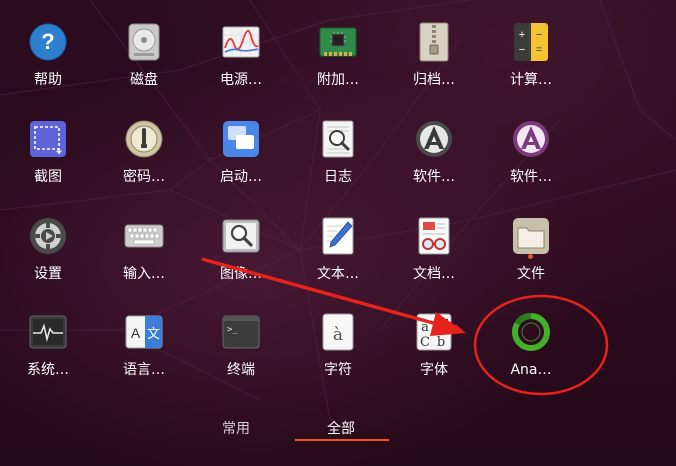  Describe the element at coordinates (144, 67) in the screenshot. I see `app-disks: 磁盘` at that location.